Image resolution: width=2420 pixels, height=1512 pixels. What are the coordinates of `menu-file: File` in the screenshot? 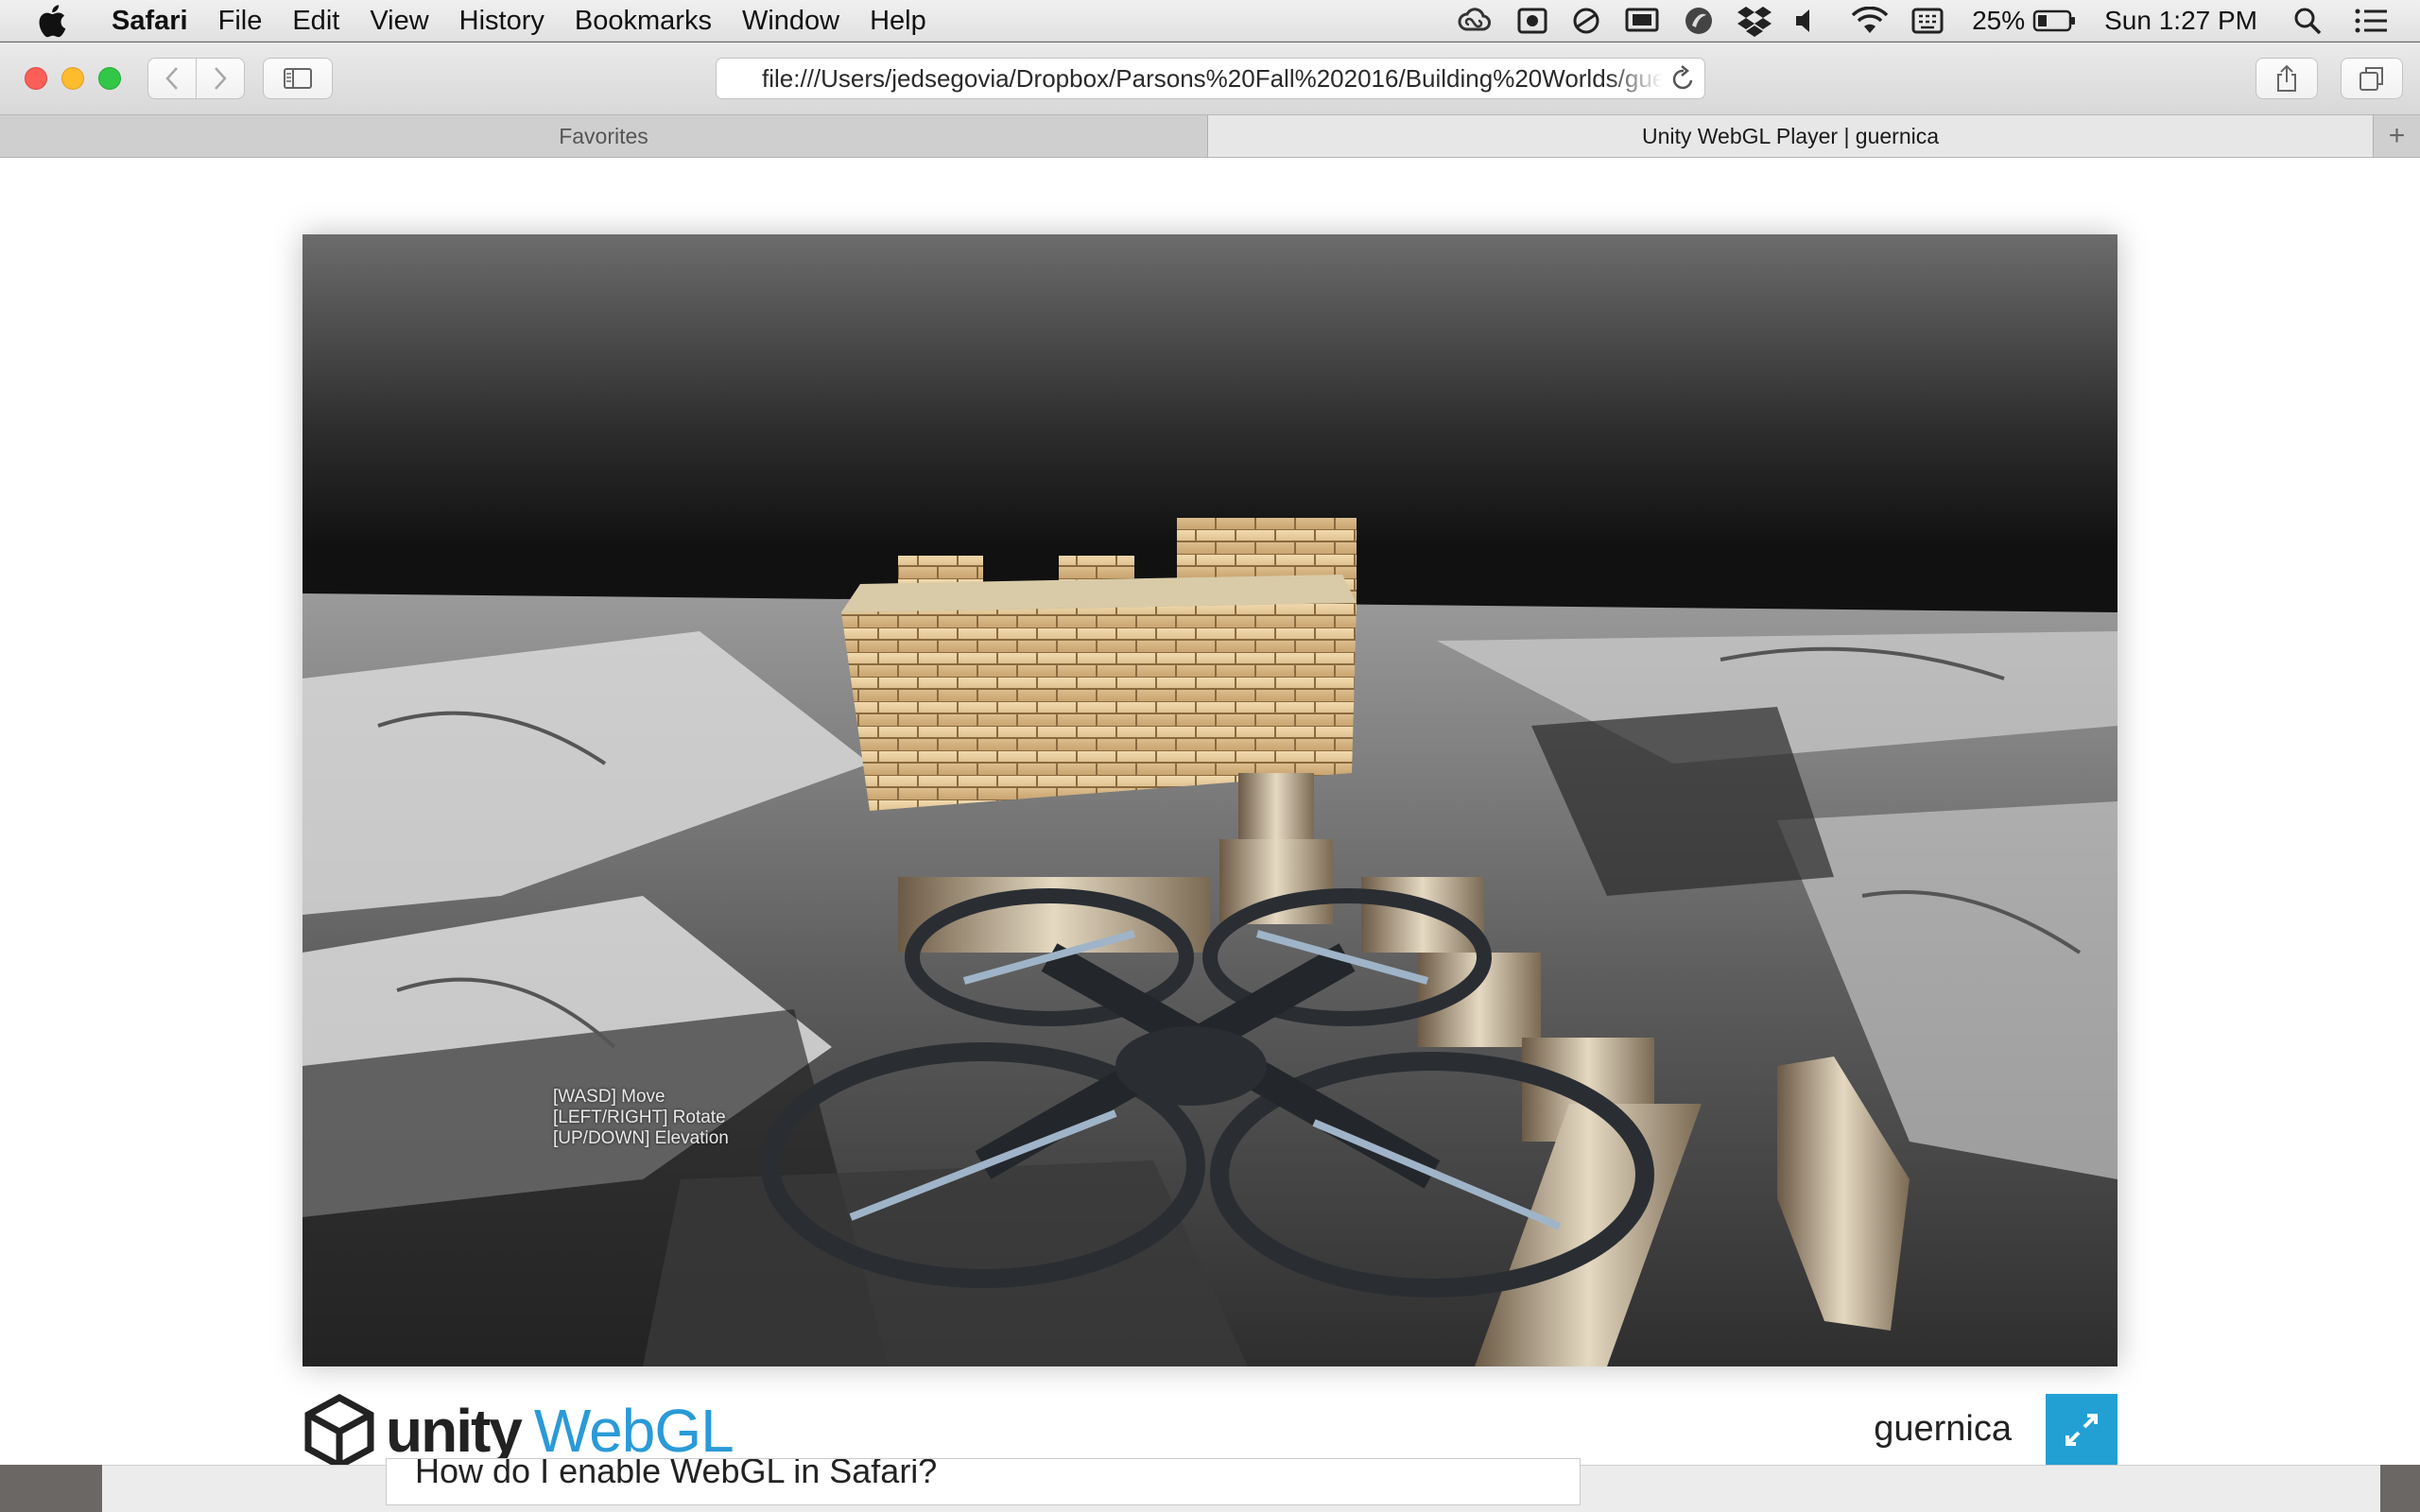 It's located at (241, 21).